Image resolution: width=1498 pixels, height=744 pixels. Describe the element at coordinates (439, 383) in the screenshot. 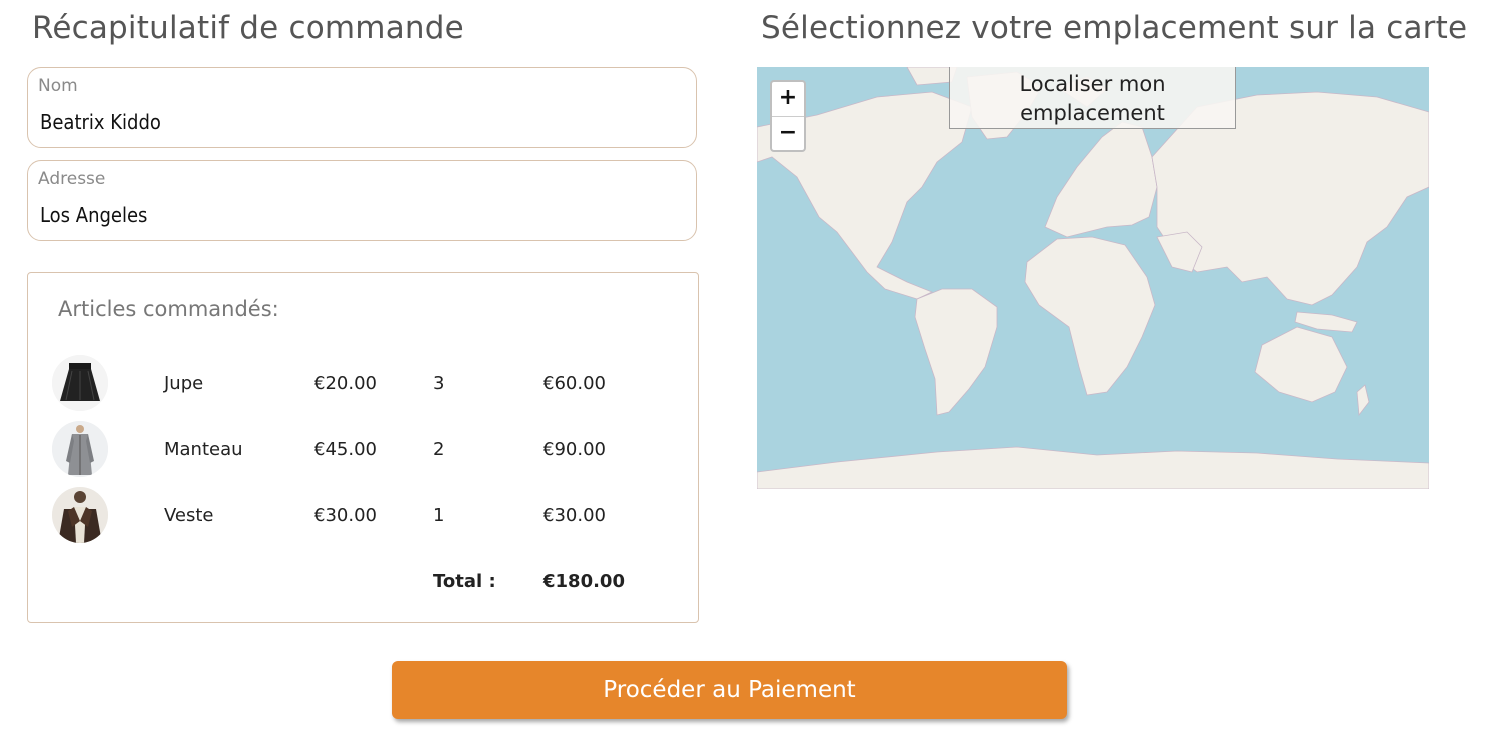

I see `item-quantity: 3` at that location.